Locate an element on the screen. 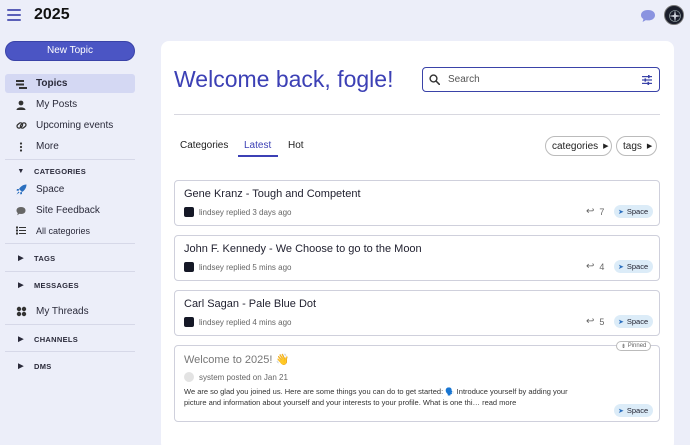  header-divider is located at coordinates (417, 114).